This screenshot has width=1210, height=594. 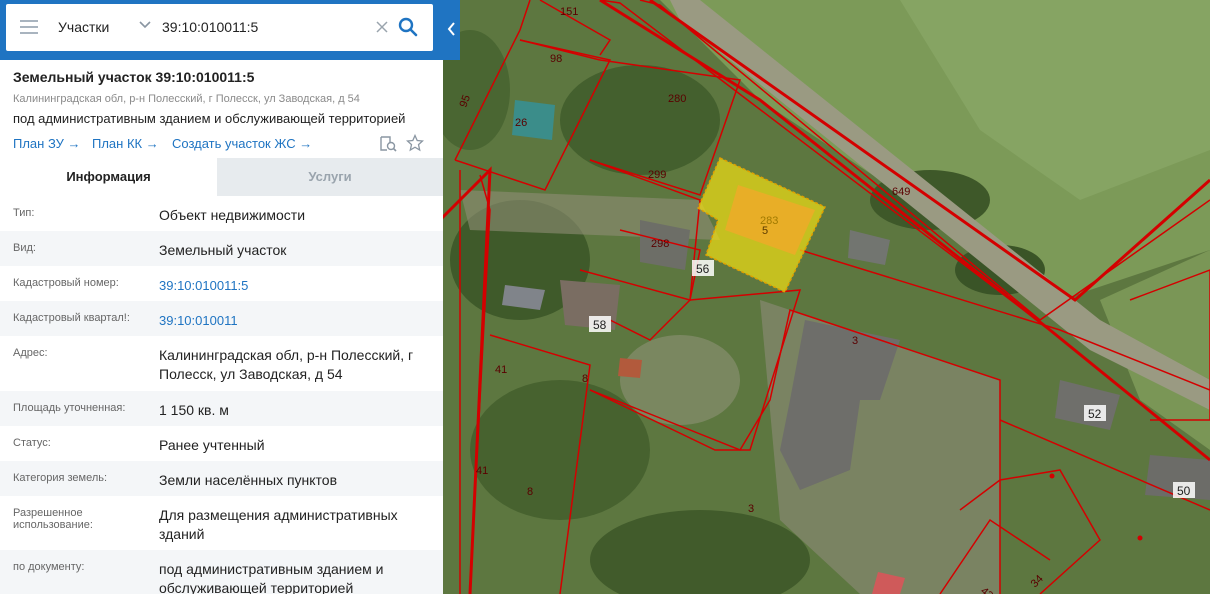 I want to click on plot-label-299: 299, so click(x=657, y=175).